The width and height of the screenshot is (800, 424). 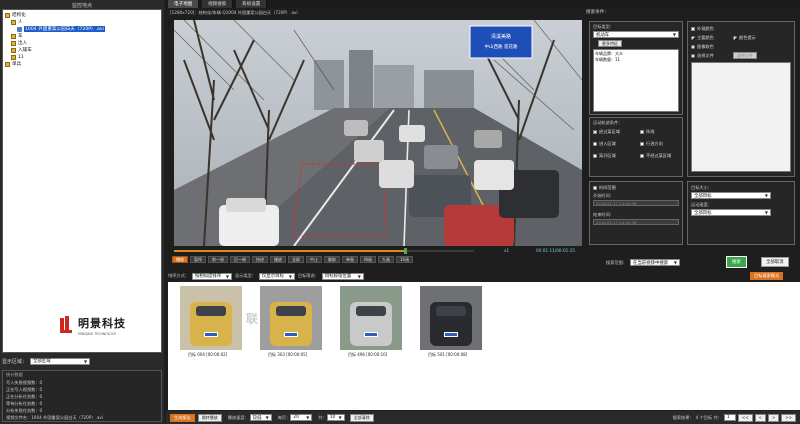 I want to click on result-info-label: 搜索结果：, so click(x=683, y=417).